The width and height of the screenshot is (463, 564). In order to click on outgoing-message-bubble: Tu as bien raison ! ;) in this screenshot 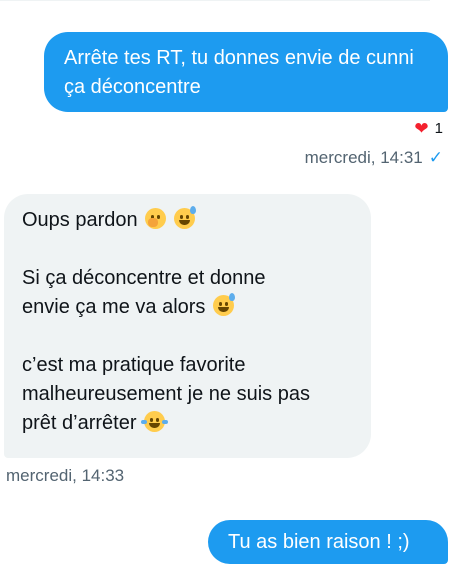, I will do `click(328, 542)`.